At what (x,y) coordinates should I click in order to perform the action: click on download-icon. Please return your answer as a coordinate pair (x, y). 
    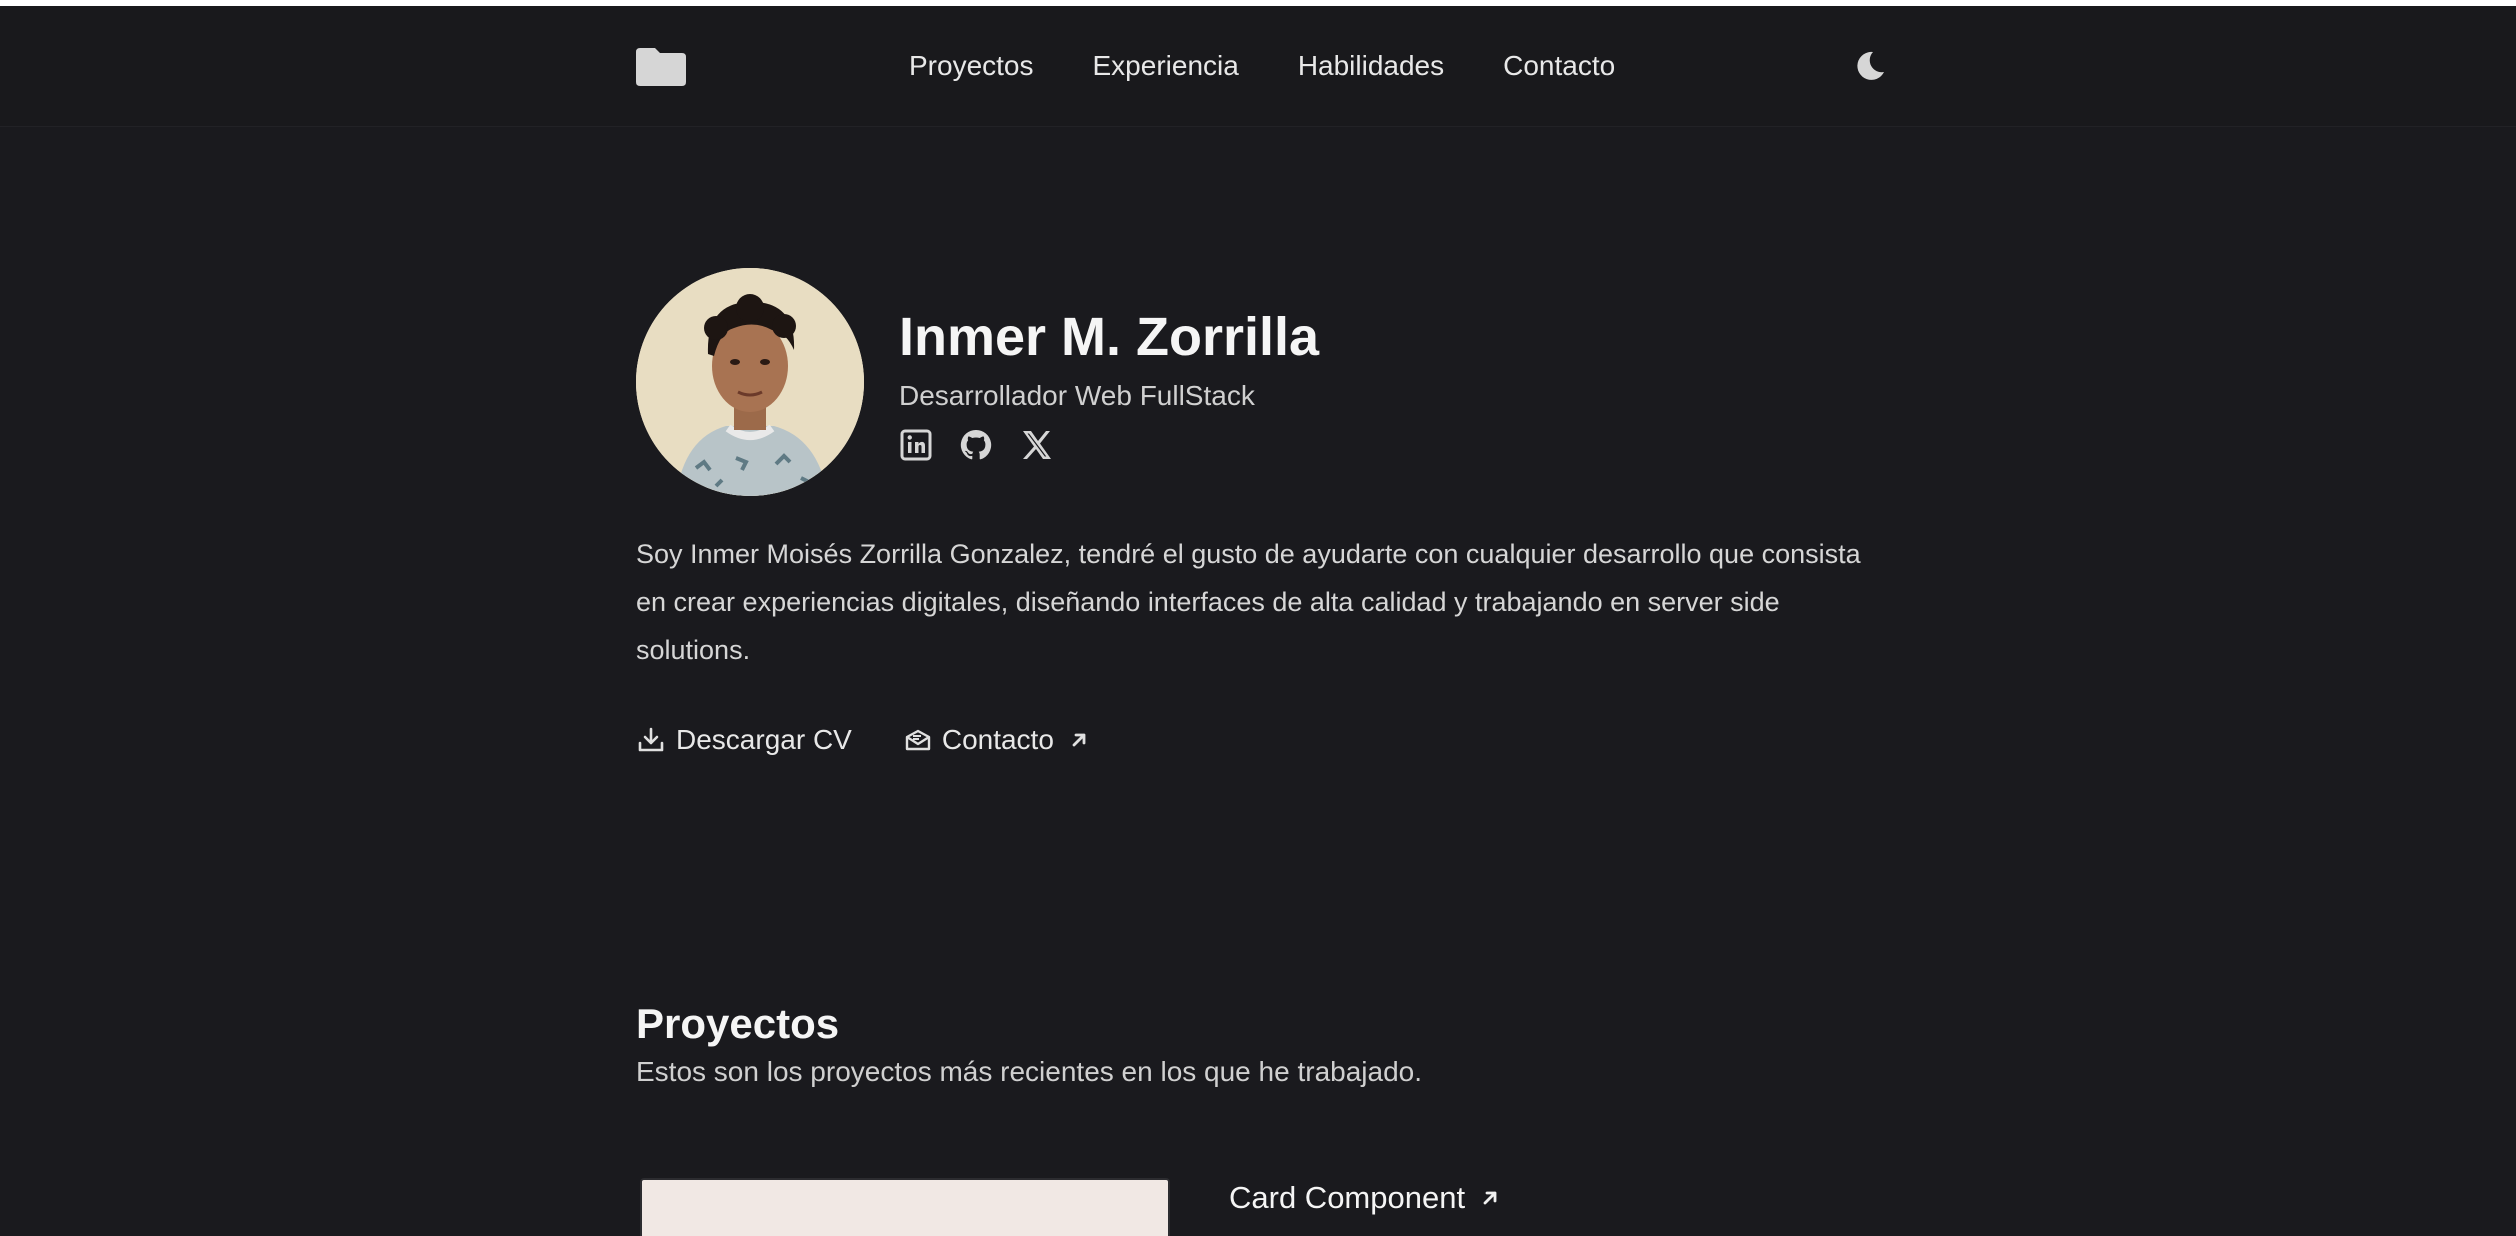
    Looking at the image, I should click on (651, 739).